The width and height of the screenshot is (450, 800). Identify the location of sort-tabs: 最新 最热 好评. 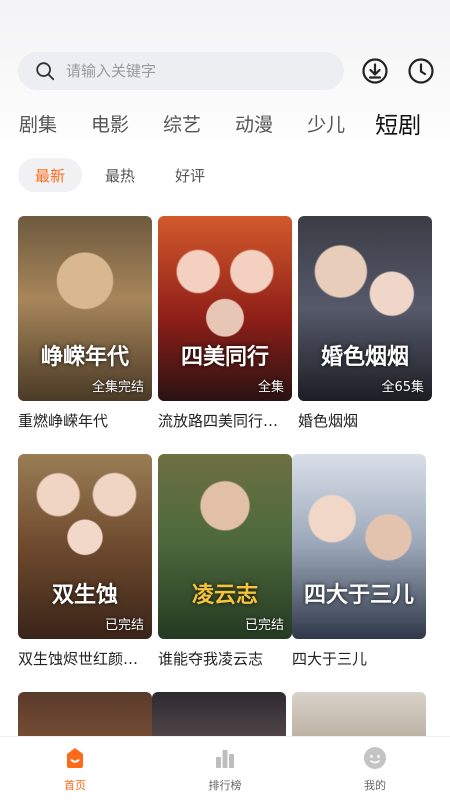
(123, 175).